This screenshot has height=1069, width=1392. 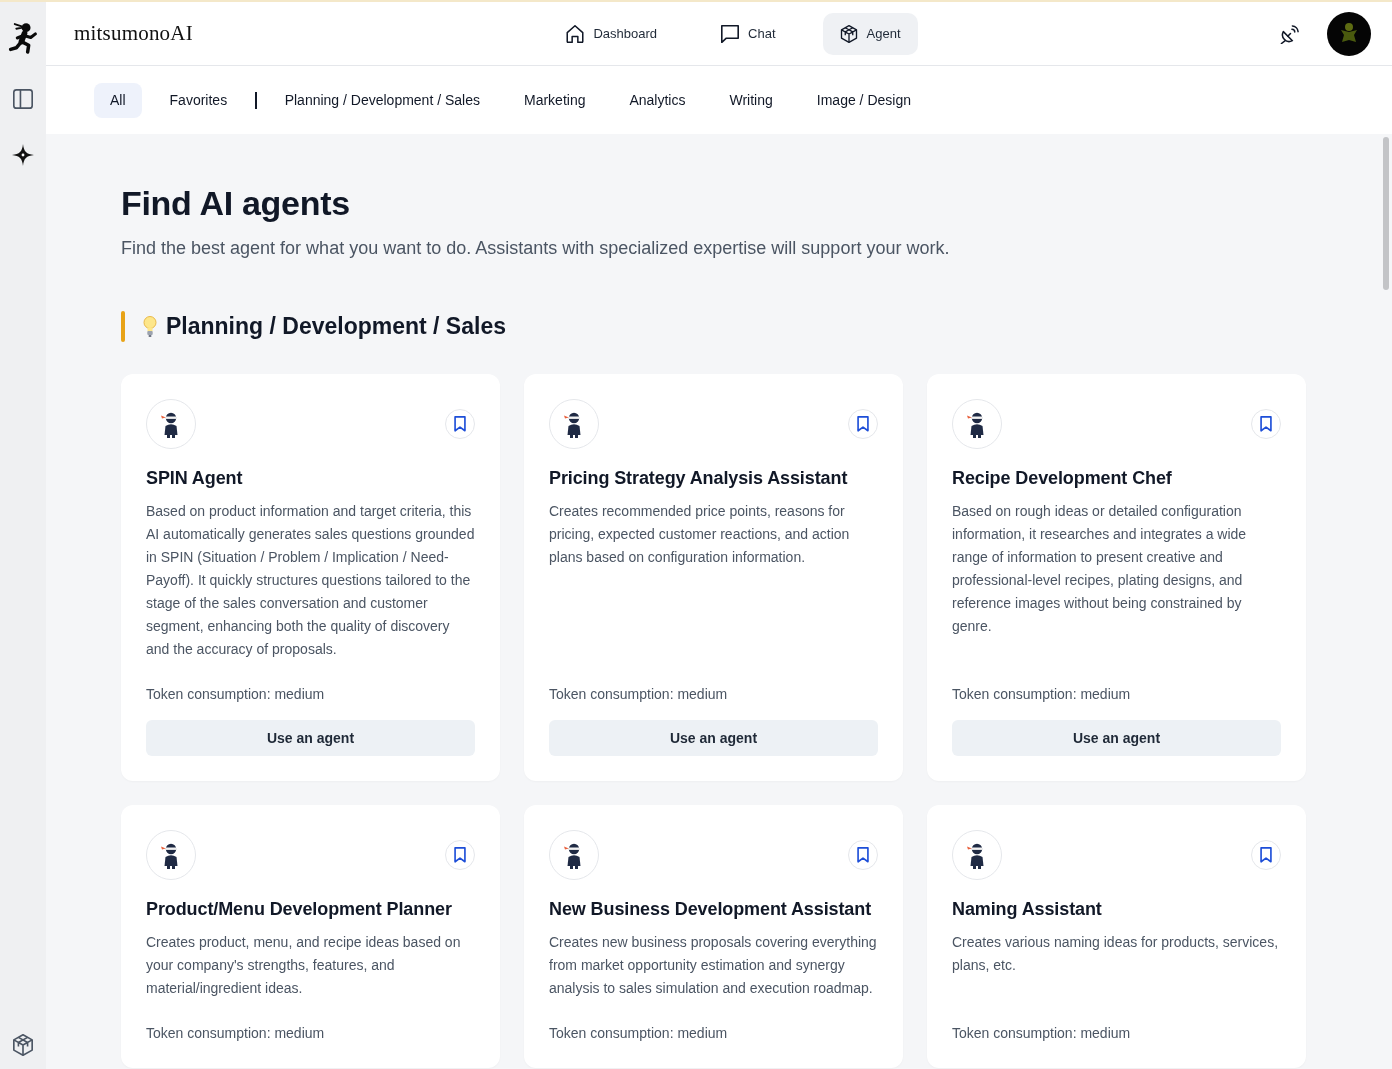 I want to click on category-tab: Planning / Development / Sales, so click(x=382, y=100).